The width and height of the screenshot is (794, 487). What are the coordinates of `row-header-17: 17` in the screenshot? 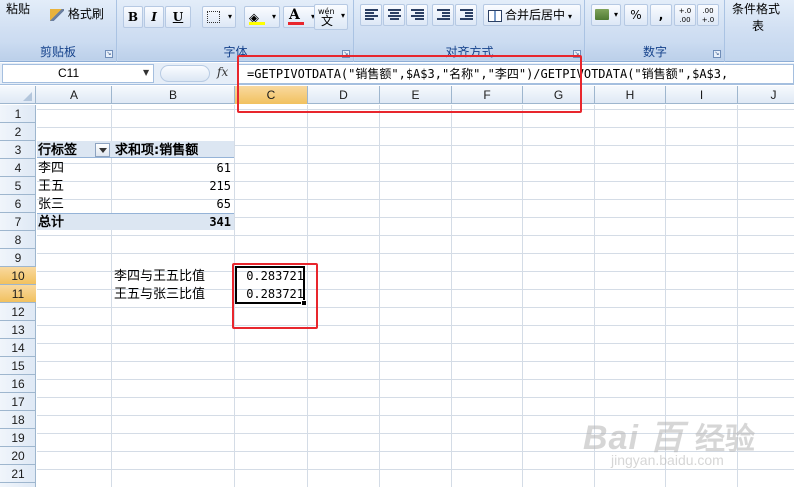 It's located at (18, 402).